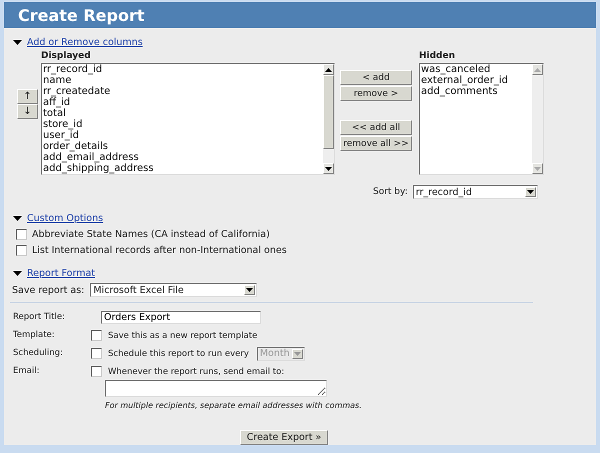 The image size is (600, 453). What do you see at coordinates (174, 290) in the screenshot?
I see `format-select: Microsoft Excel File` at bounding box center [174, 290].